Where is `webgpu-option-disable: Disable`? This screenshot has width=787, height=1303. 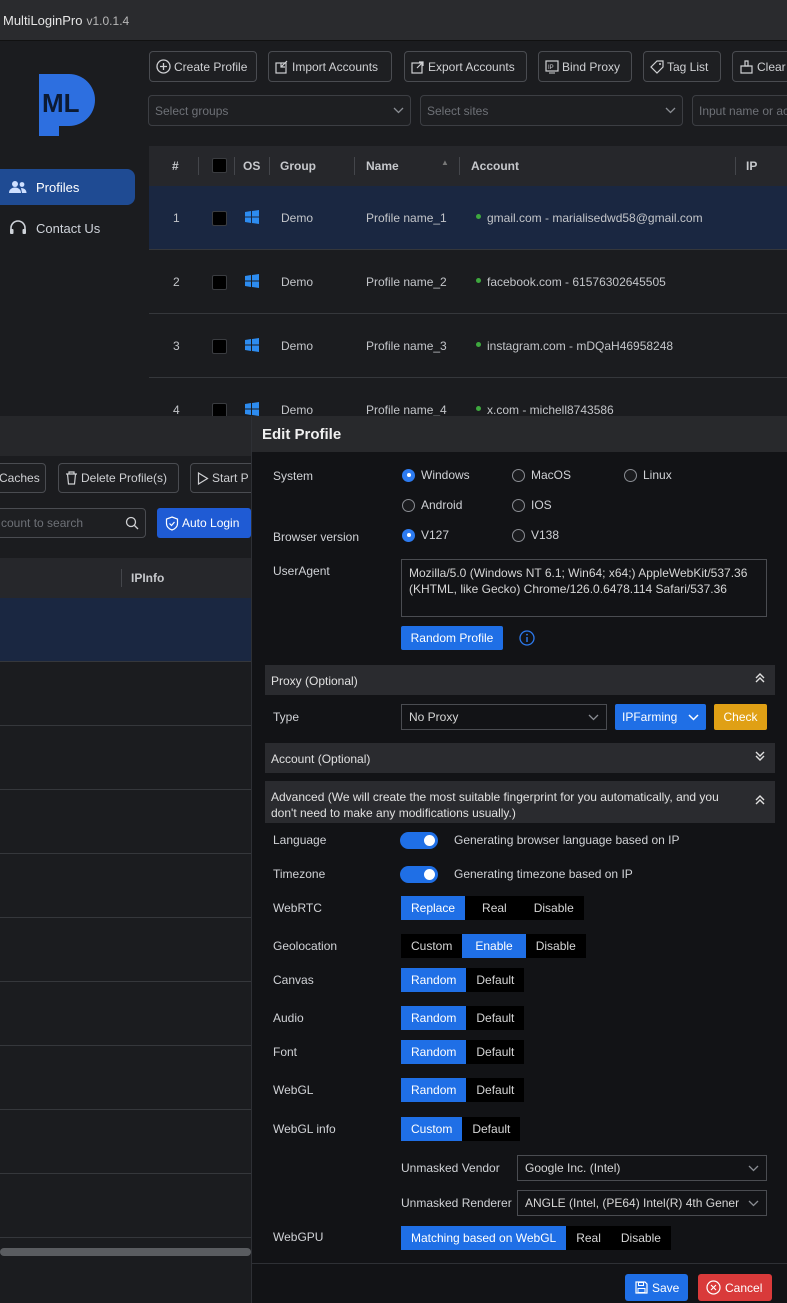 webgpu-option-disable: Disable is located at coordinates (640, 1238).